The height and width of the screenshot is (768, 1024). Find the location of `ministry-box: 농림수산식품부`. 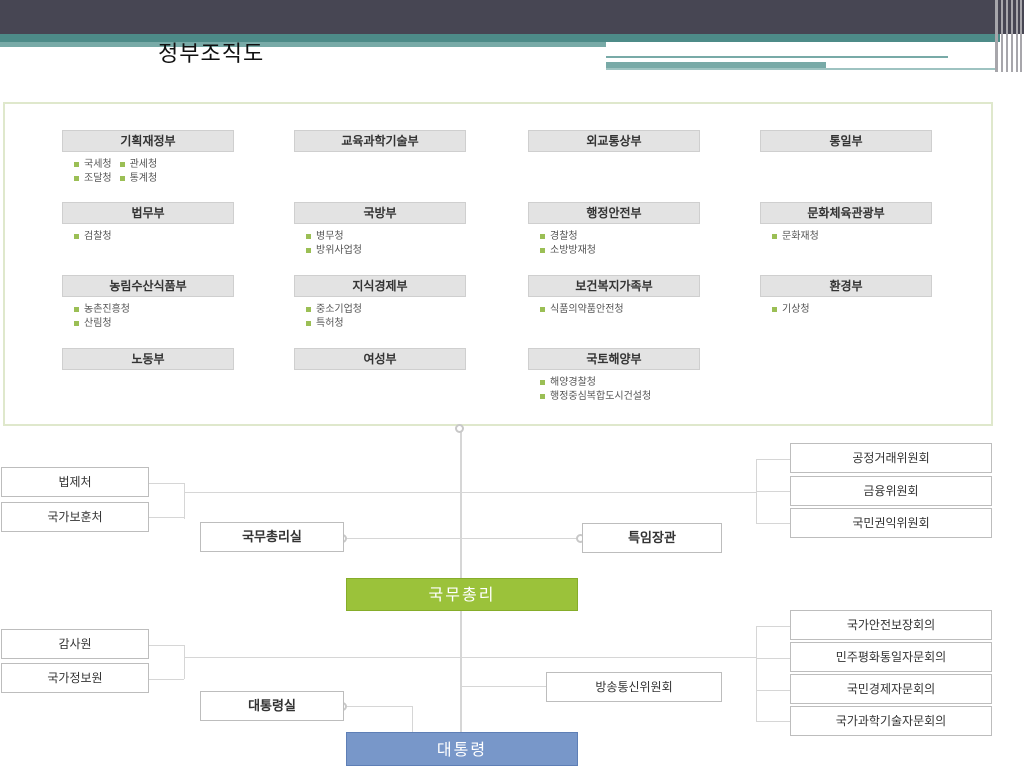

ministry-box: 농림수산식품부 is located at coordinates (148, 286).